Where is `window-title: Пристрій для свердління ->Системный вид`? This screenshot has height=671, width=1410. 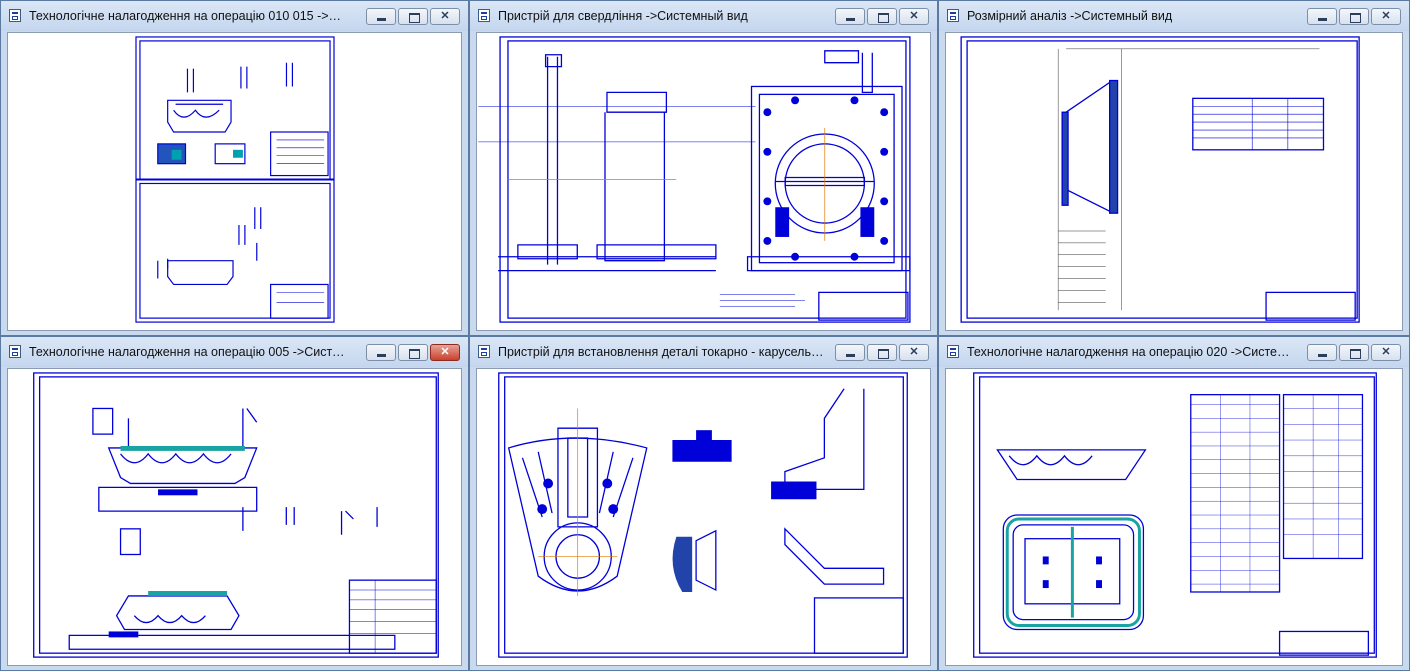 window-title: Пристрій для свердління ->Системный вид is located at coordinates (623, 16).